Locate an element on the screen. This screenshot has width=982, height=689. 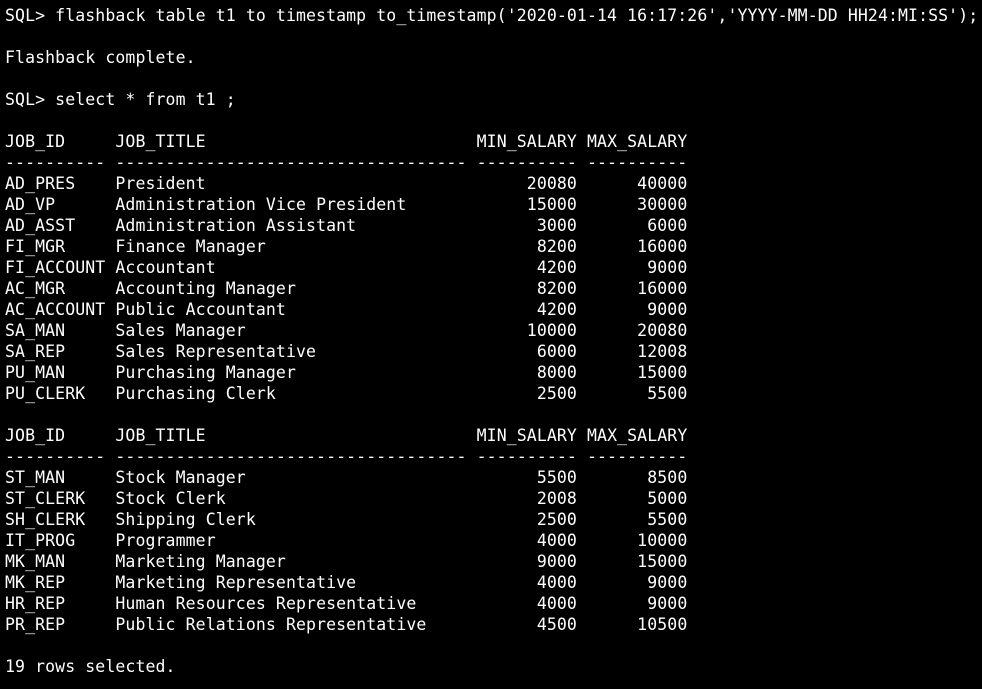
cell-job-title: Purchasing Clerk is located at coordinates (291, 393).